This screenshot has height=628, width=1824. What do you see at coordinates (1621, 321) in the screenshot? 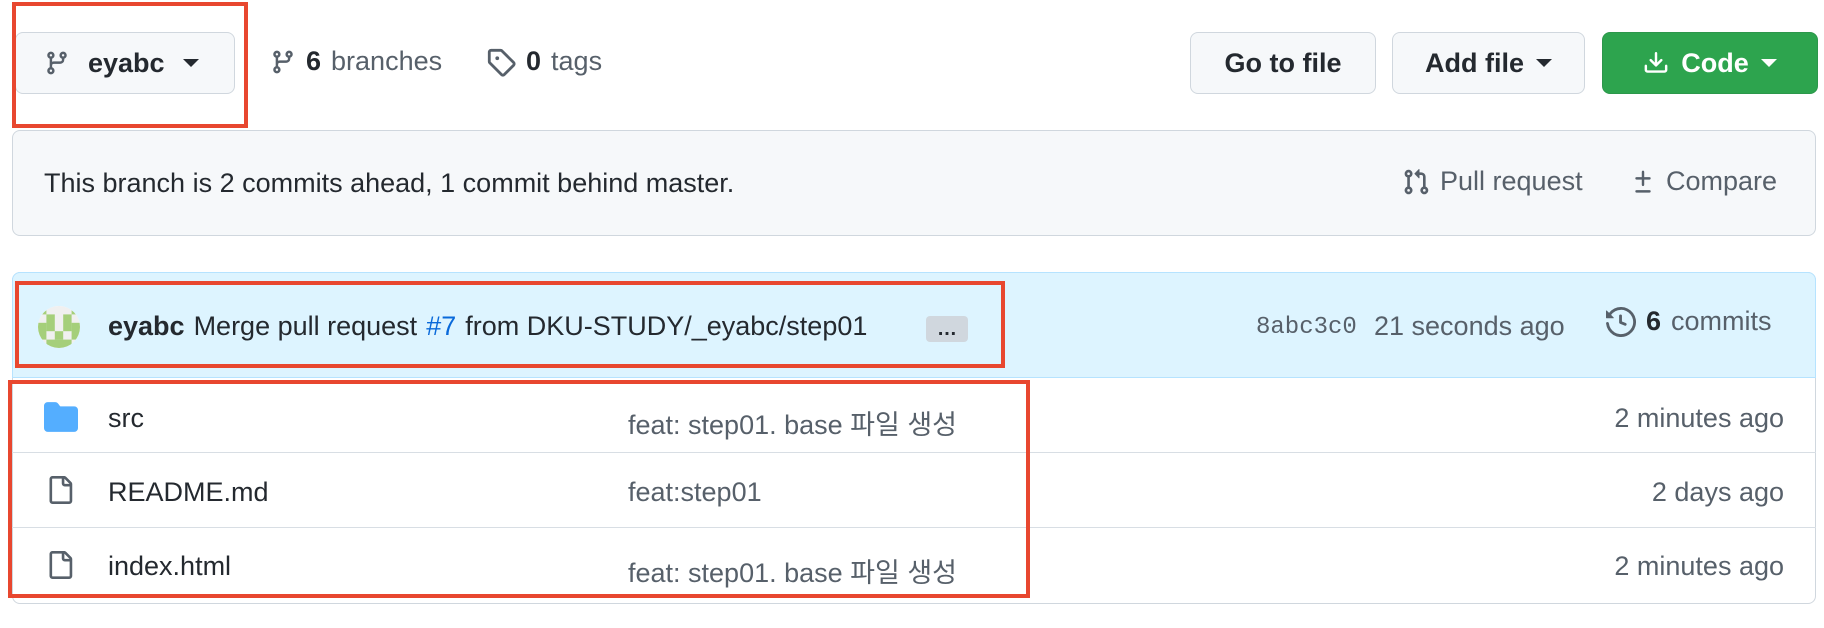
I see `history-icon` at bounding box center [1621, 321].